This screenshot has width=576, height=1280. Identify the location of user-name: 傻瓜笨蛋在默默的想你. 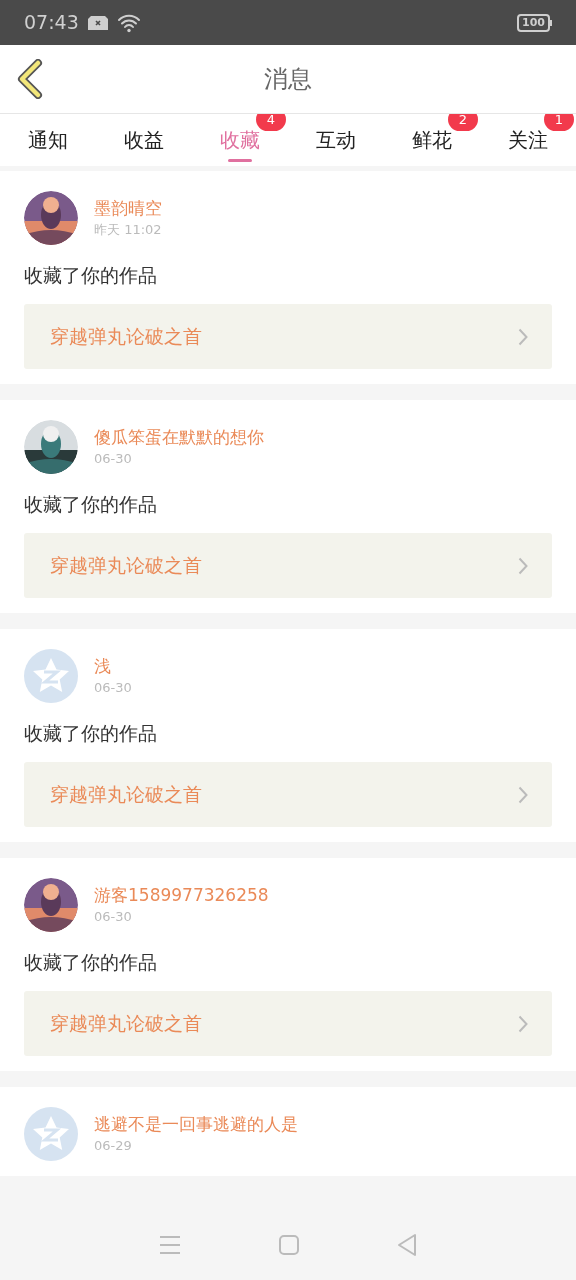
(179, 437).